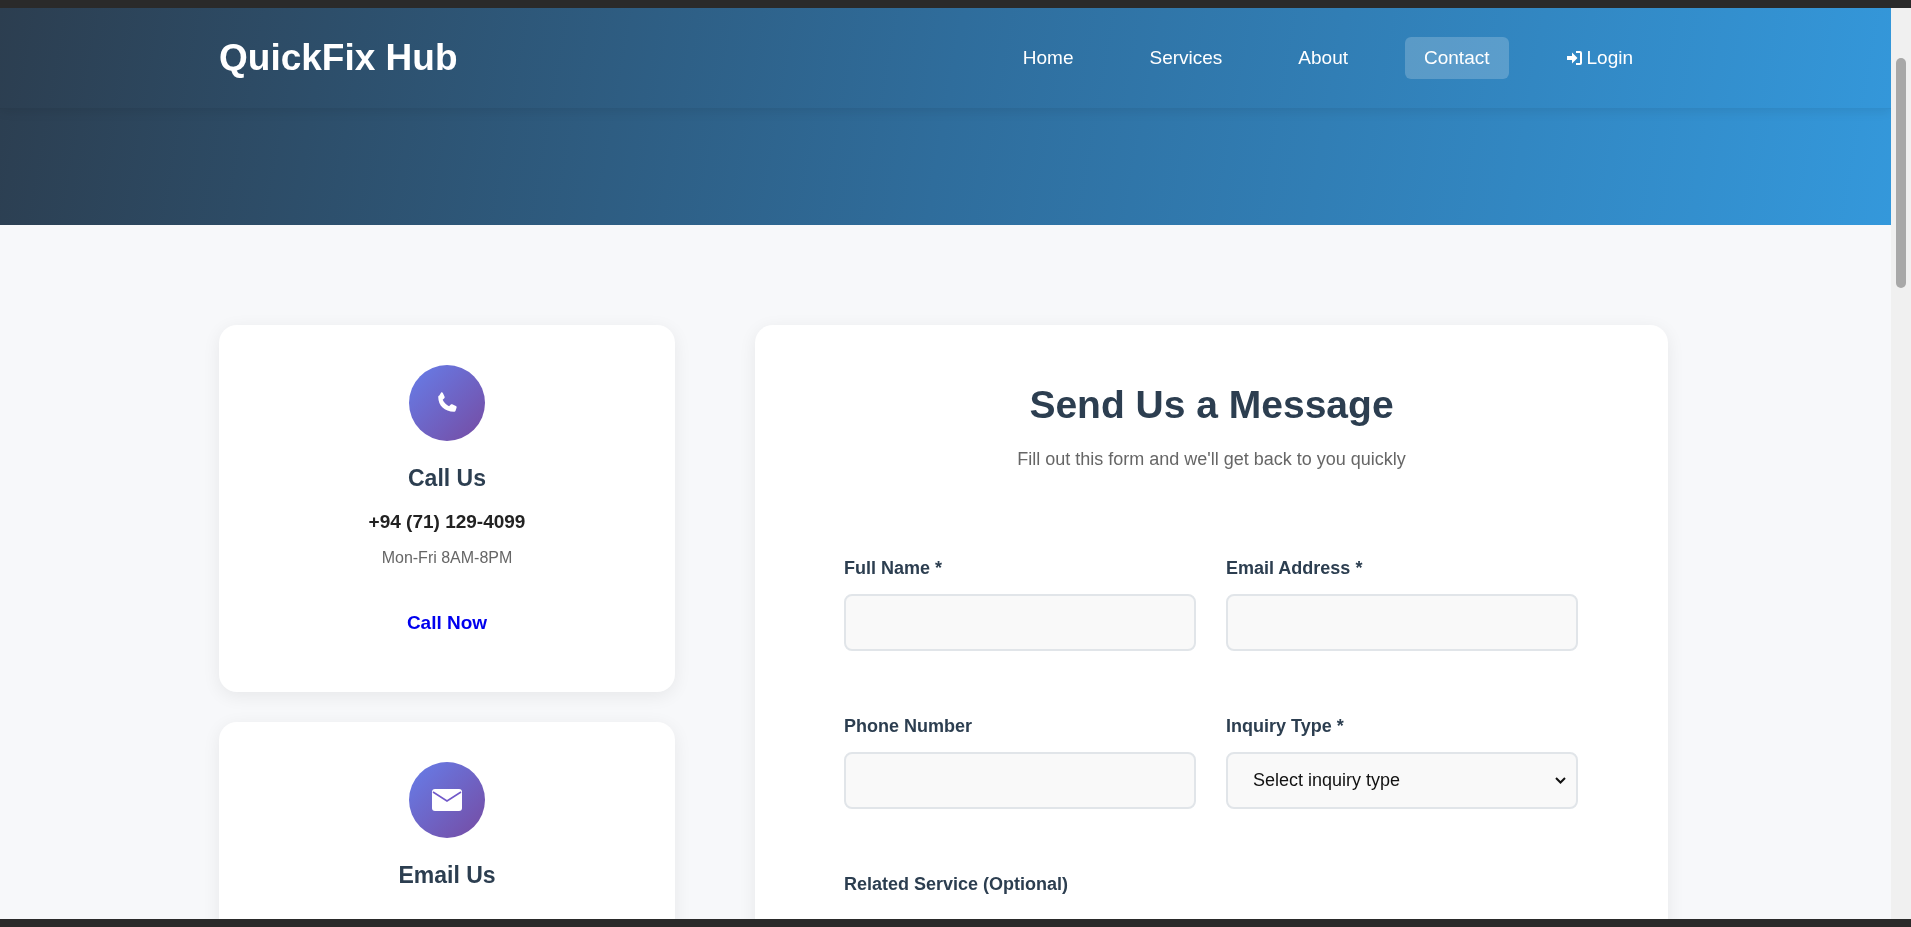  What do you see at coordinates (1048, 58) in the screenshot?
I see `nav-link: Home` at bounding box center [1048, 58].